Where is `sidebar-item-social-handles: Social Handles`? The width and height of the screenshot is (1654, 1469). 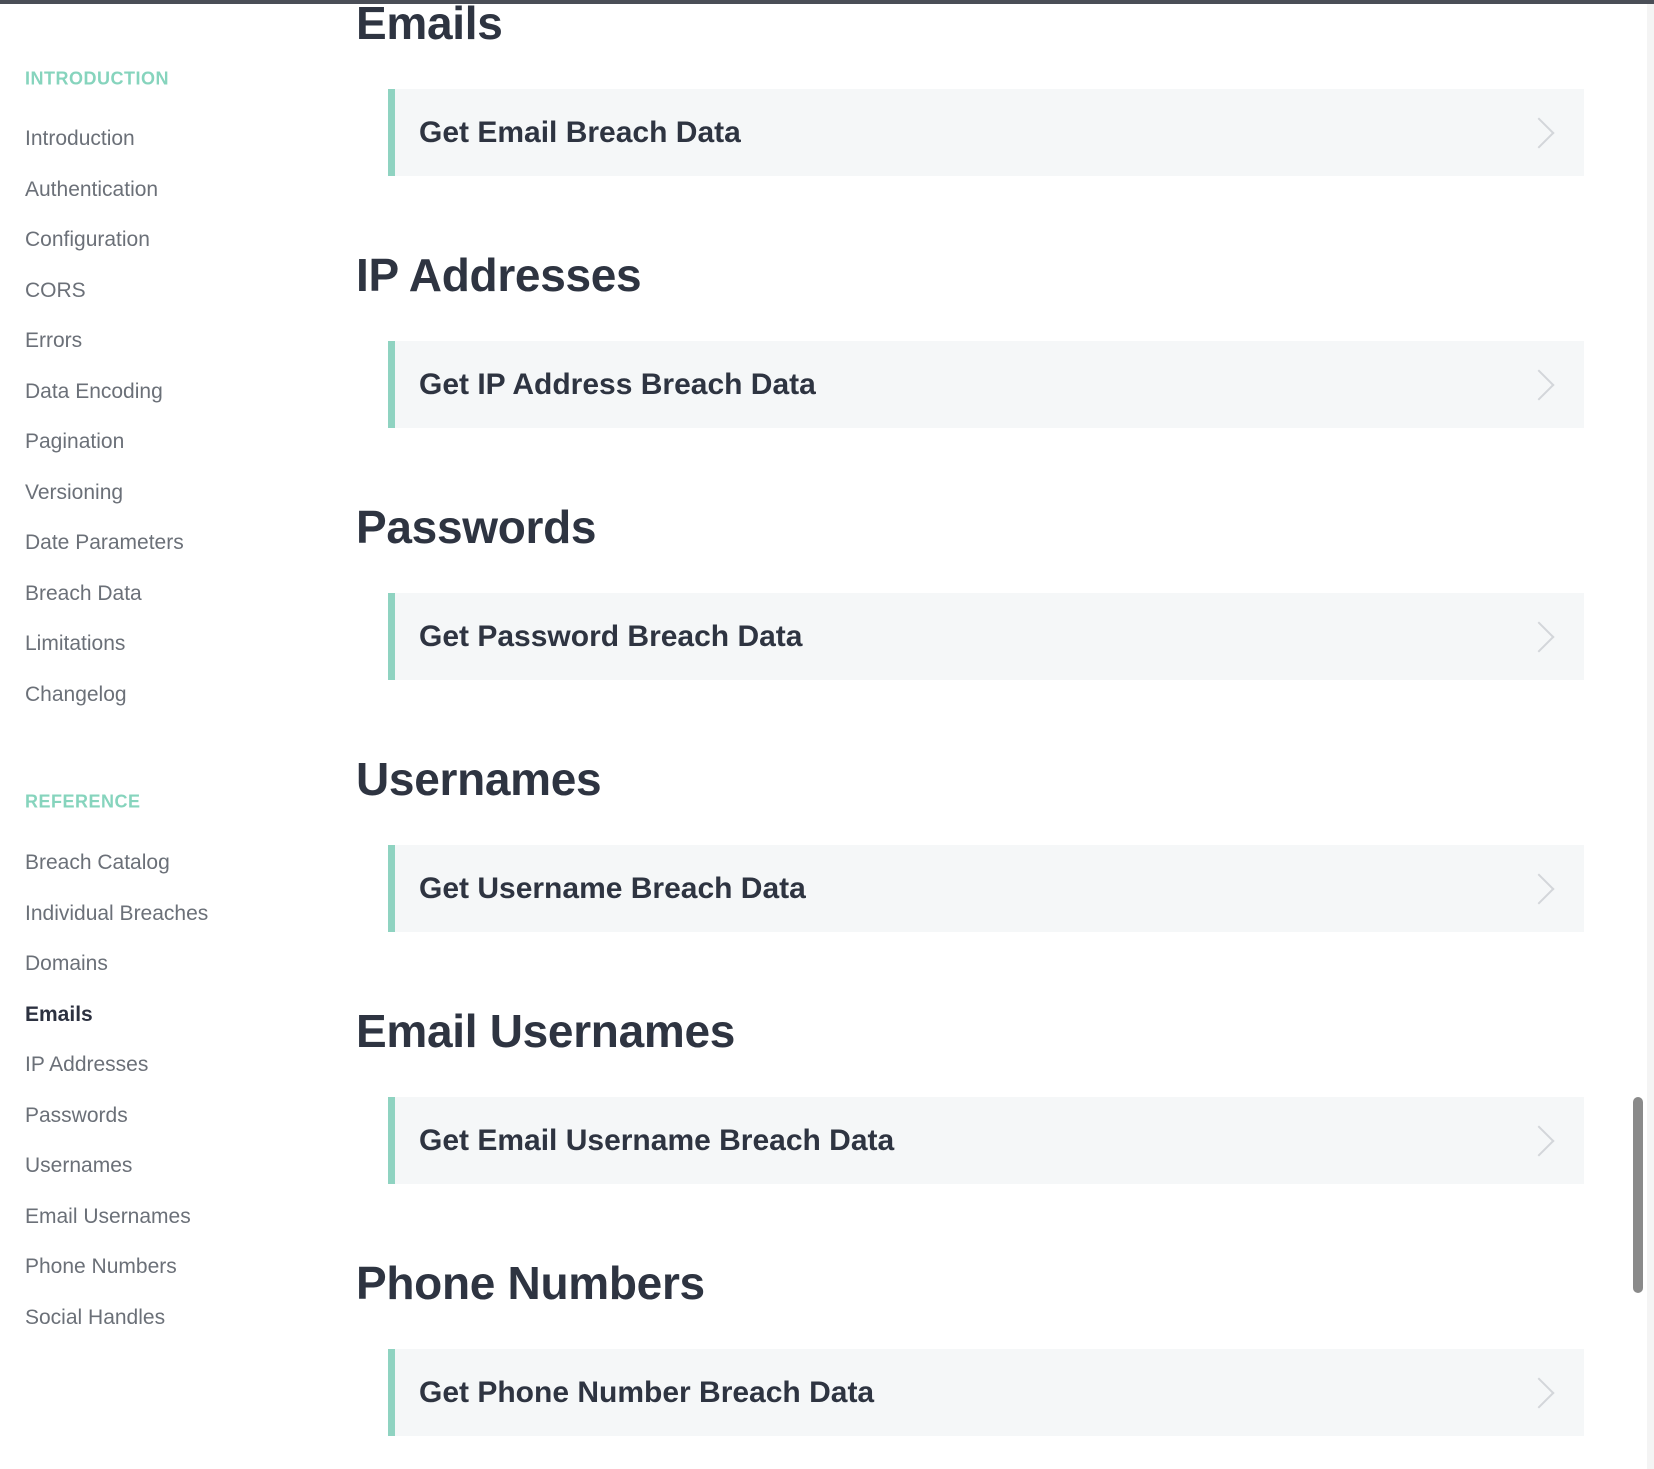
sidebar-item-social-handles: Social Handles is located at coordinates (95, 1318).